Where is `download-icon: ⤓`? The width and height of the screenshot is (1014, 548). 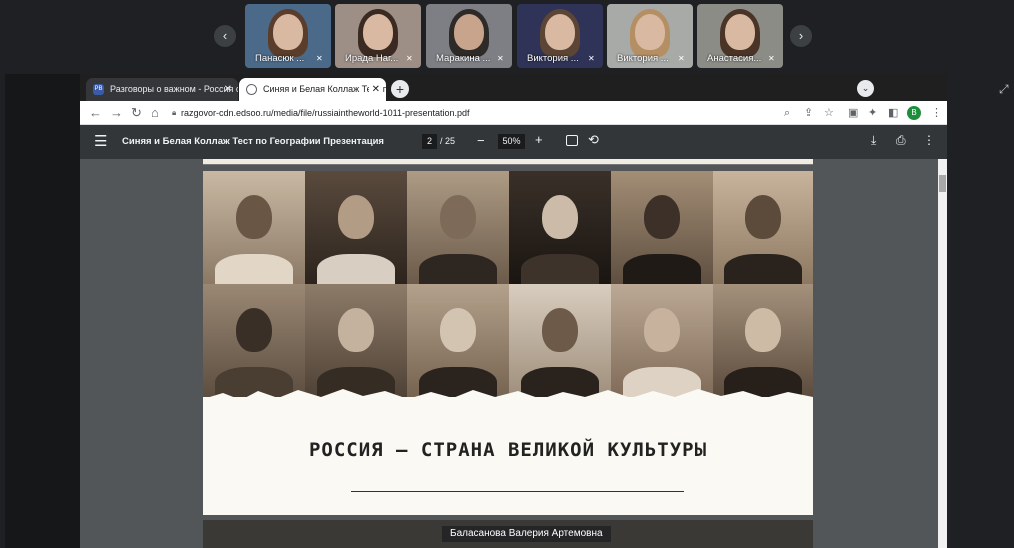
download-icon: ⤓ is located at coordinates (873, 140).